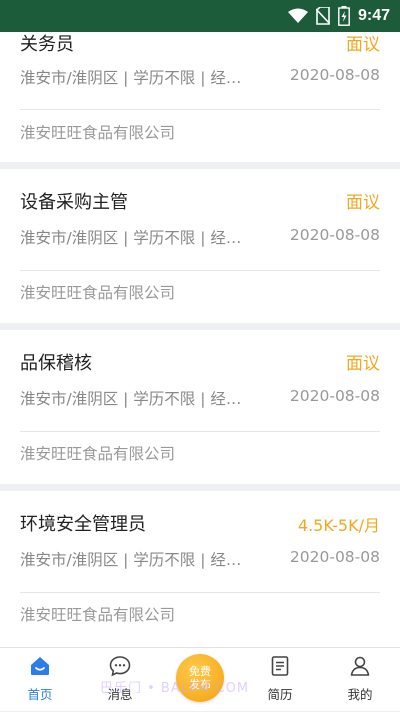 This screenshot has width=400, height=712. I want to click on tab-label: 简历, so click(280, 694).